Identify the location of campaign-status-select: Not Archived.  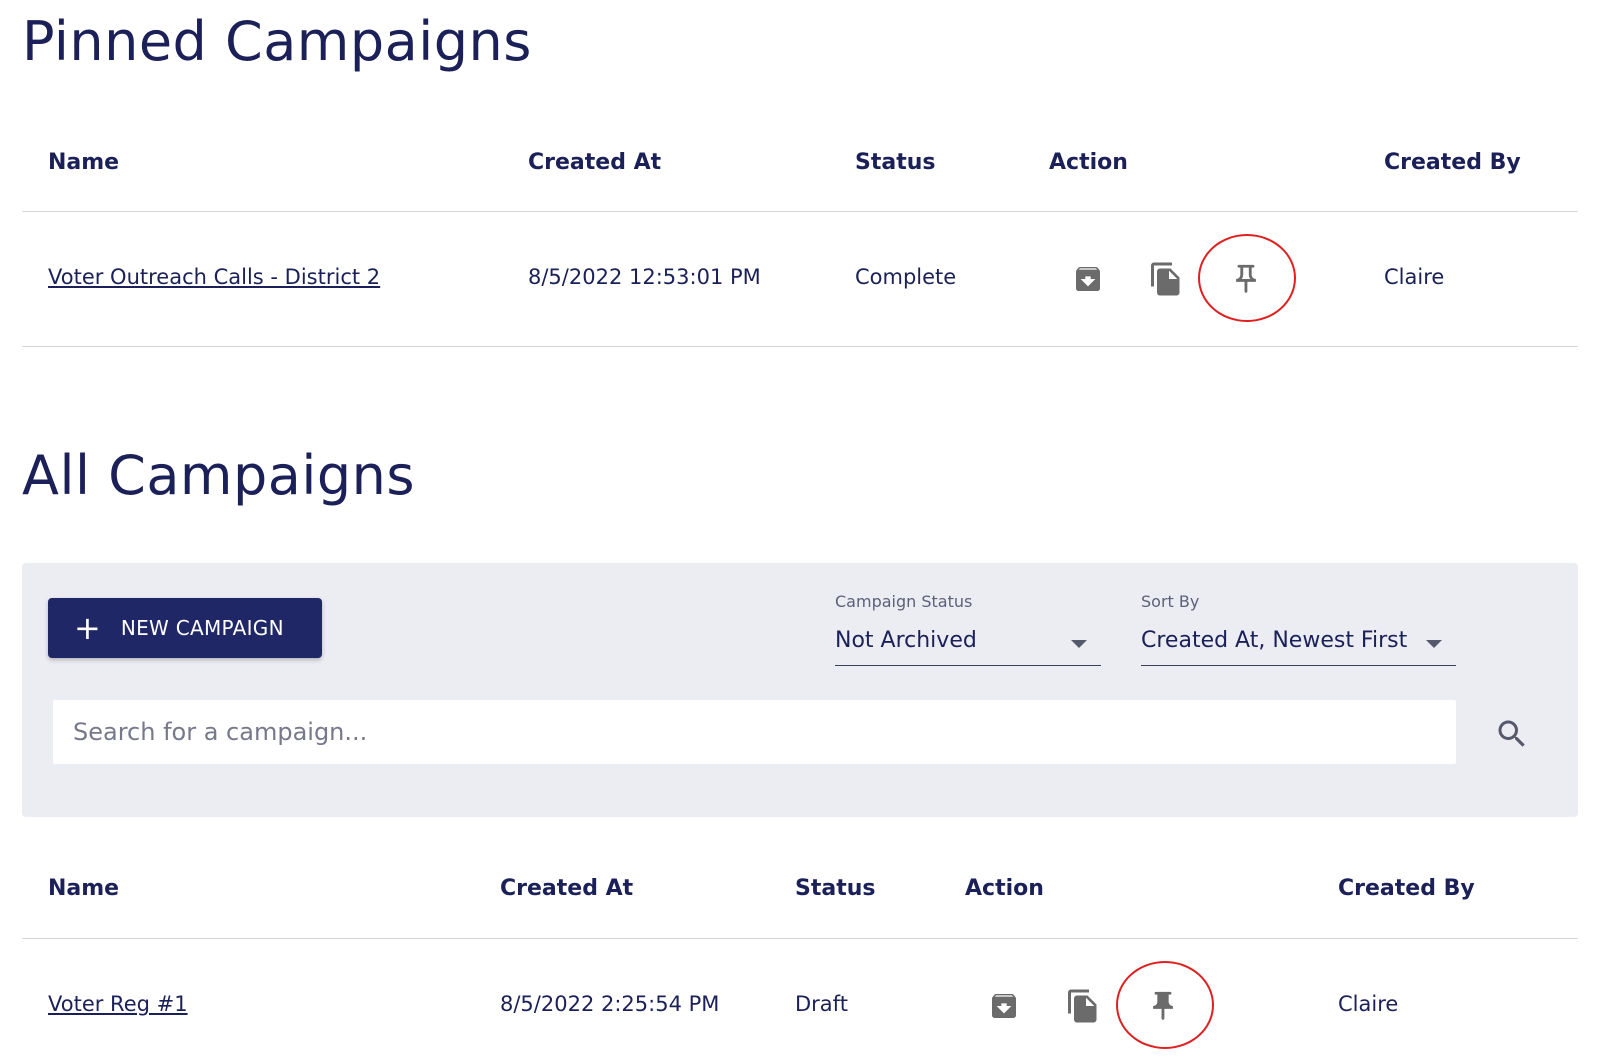
(968, 644).